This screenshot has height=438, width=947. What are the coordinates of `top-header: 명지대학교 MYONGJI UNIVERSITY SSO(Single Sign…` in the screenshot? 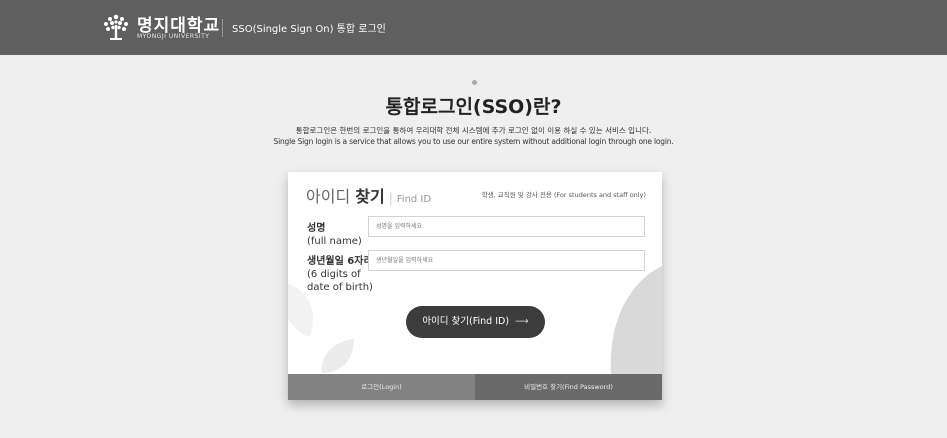 It's located at (473, 27).